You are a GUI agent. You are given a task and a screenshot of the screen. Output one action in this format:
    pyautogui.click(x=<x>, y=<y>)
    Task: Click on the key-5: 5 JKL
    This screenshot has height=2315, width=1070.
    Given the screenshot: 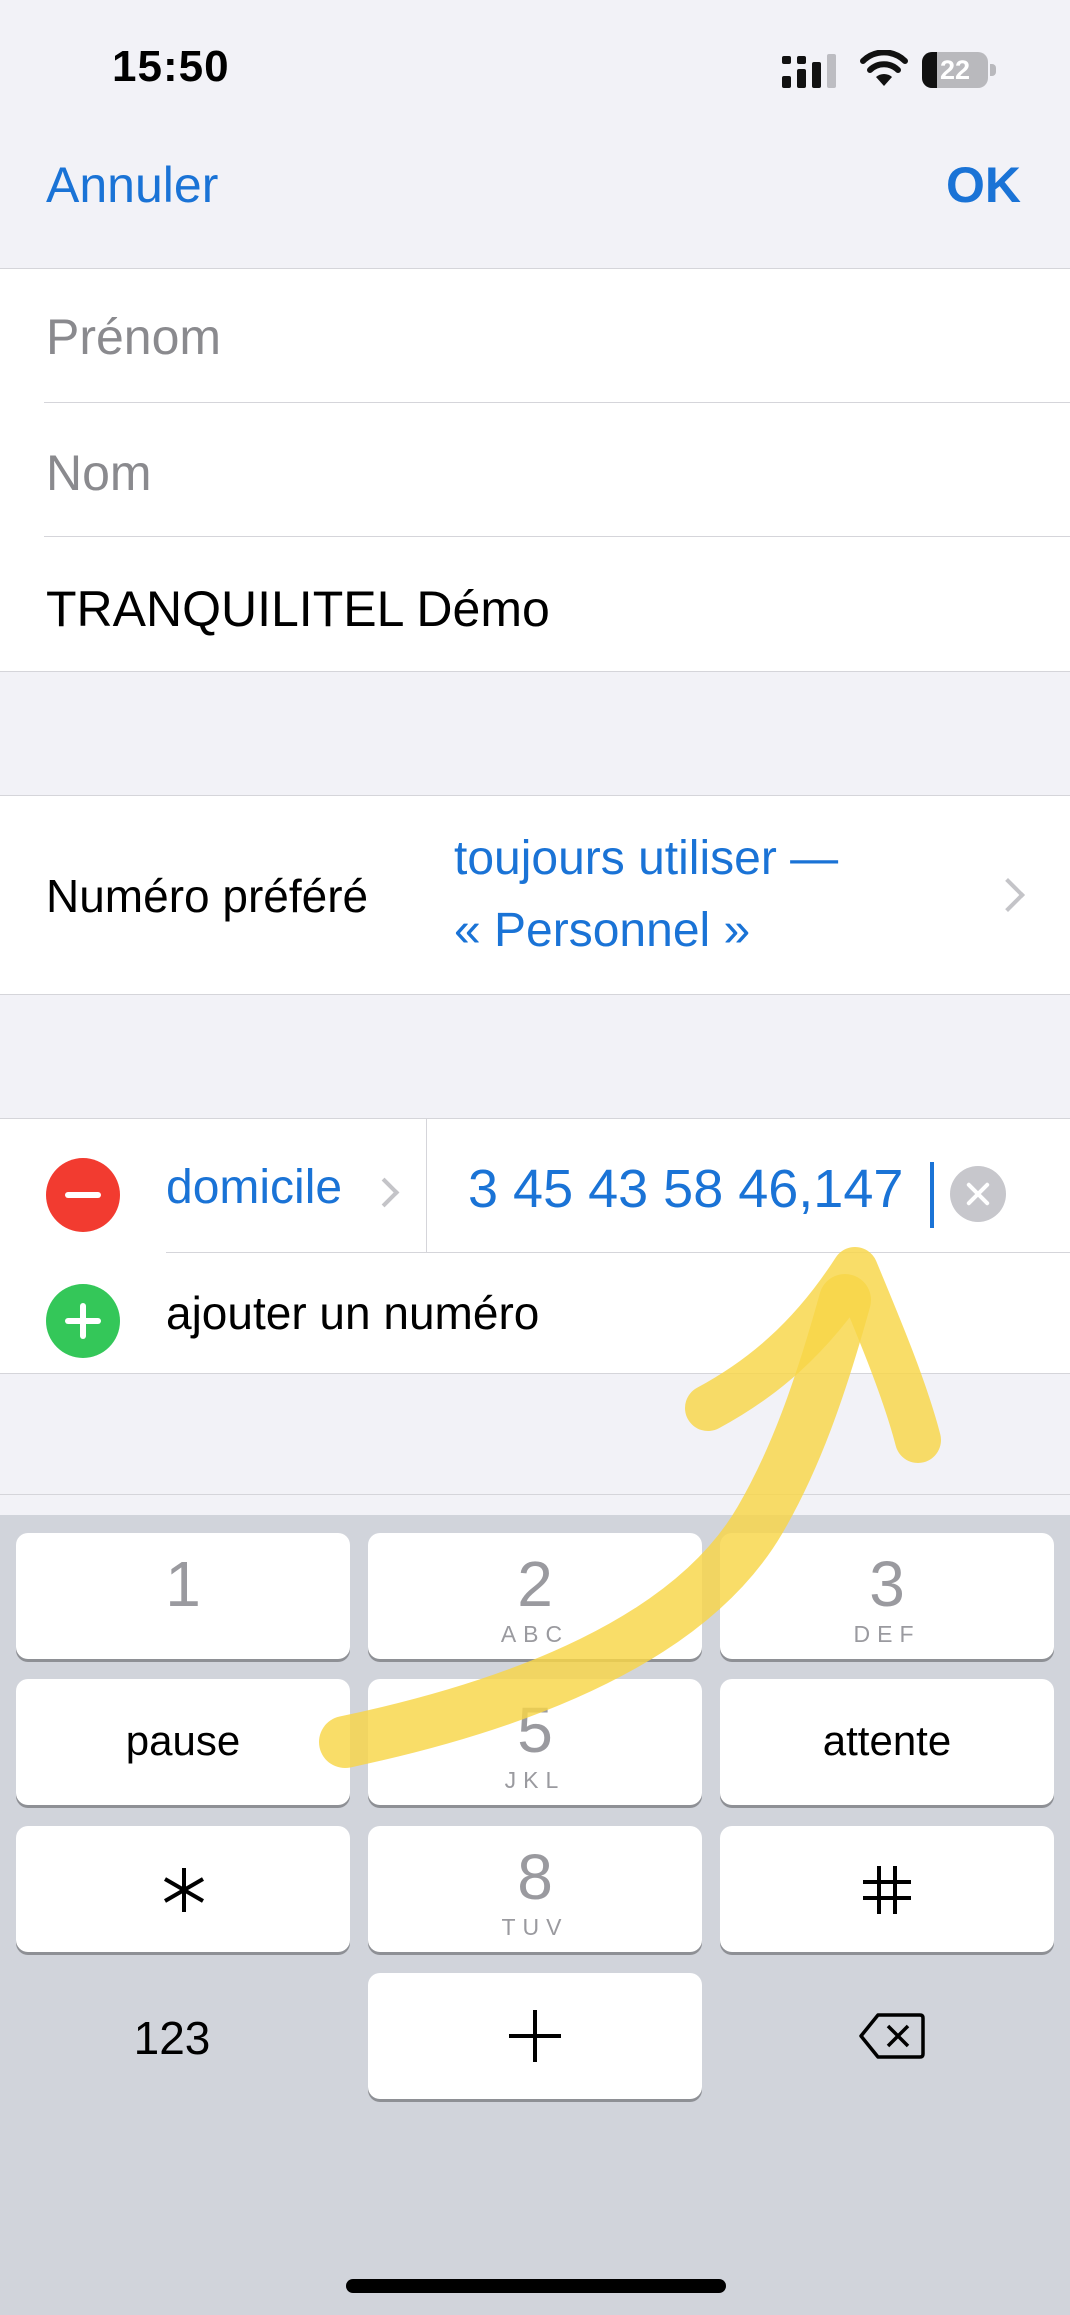 What is the action you would take?
    pyautogui.click(x=535, y=1742)
    